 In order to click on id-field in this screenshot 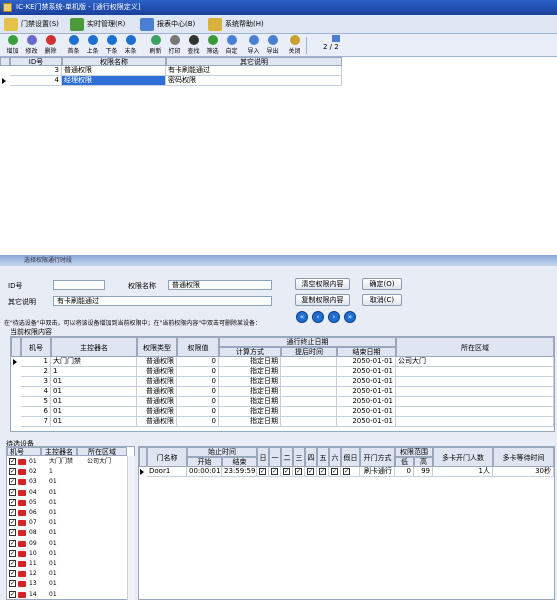, I will do `click(79, 285)`.